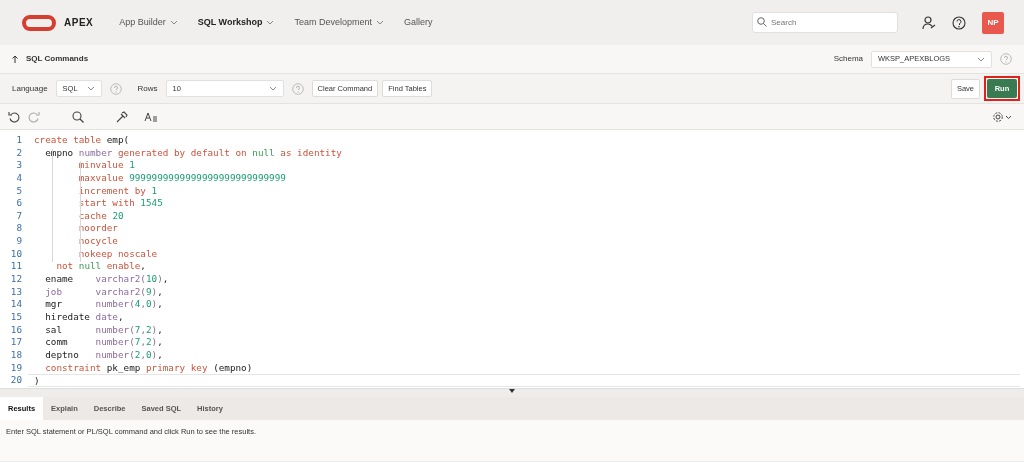 The width and height of the screenshot is (1024, 471). Describe the element at coordinates (19, 153) in the screenshot. I see `line-number: 2` at that location.